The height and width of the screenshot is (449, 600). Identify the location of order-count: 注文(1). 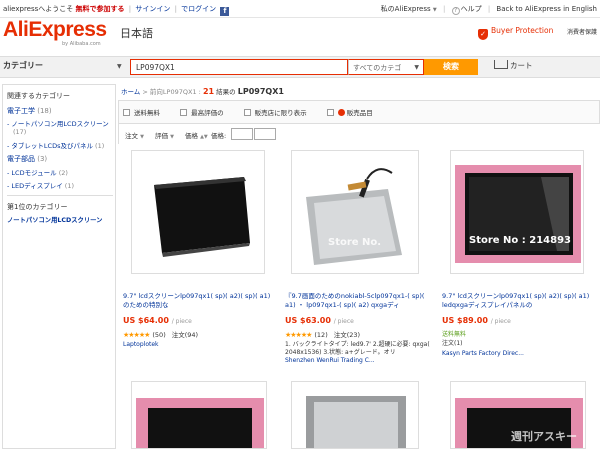
(452, 343).